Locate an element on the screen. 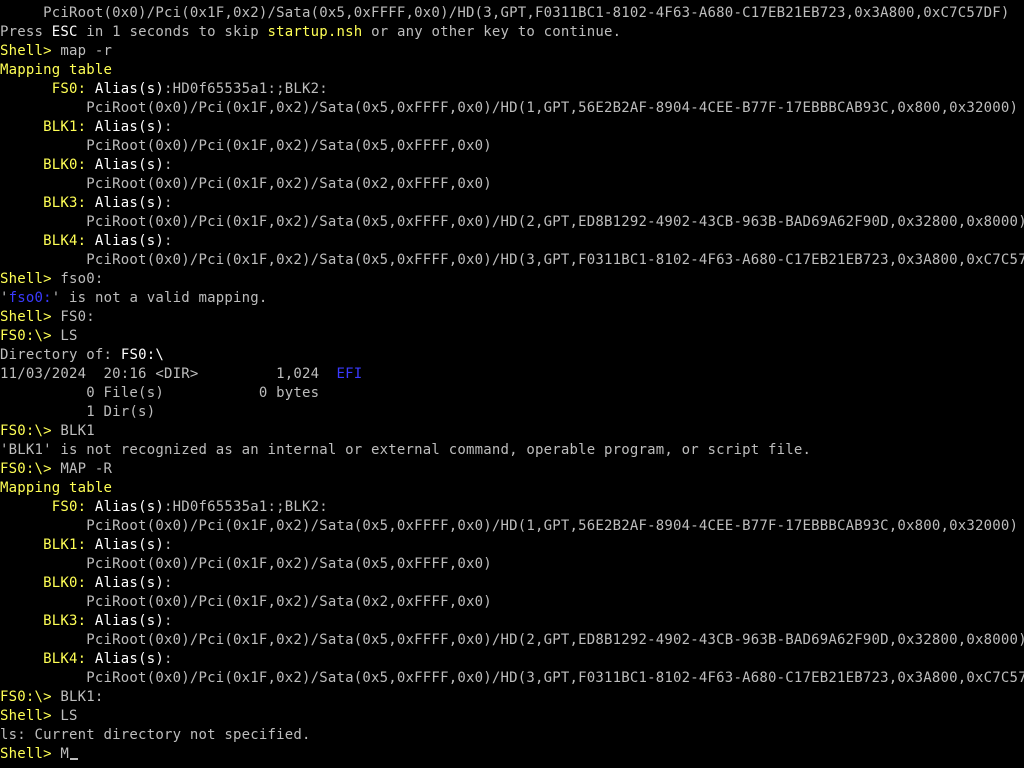  console-line: Shell> FS0: is located at coordinates (512, 317).